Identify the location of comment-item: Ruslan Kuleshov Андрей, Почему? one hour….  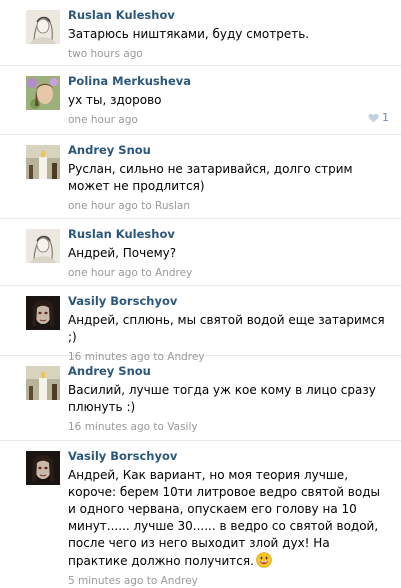
(200, 252).